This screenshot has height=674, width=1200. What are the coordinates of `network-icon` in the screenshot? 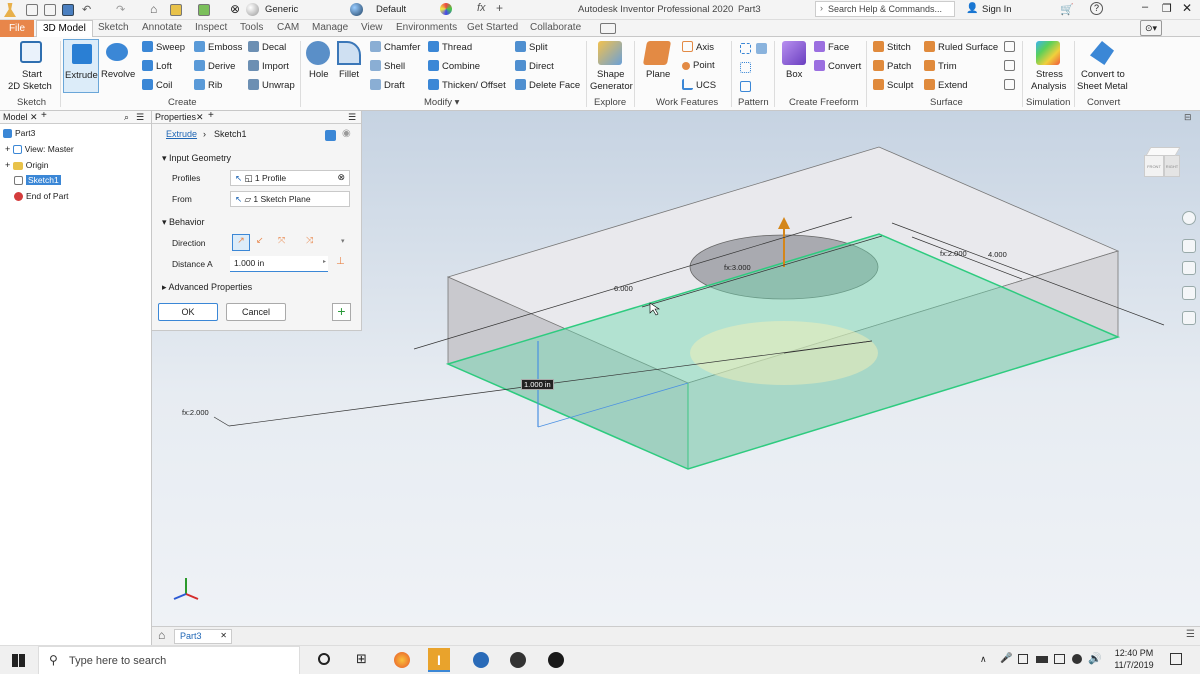 It's located at (1059, 659).